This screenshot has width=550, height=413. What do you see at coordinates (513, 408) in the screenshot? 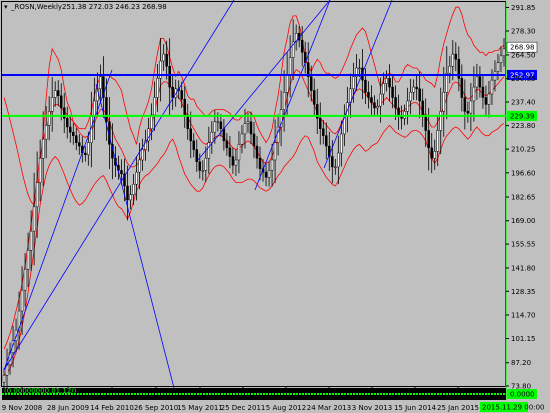
I see `cursor-date-label: 2015.11.29 00:00` at bounding box center [513, 408].